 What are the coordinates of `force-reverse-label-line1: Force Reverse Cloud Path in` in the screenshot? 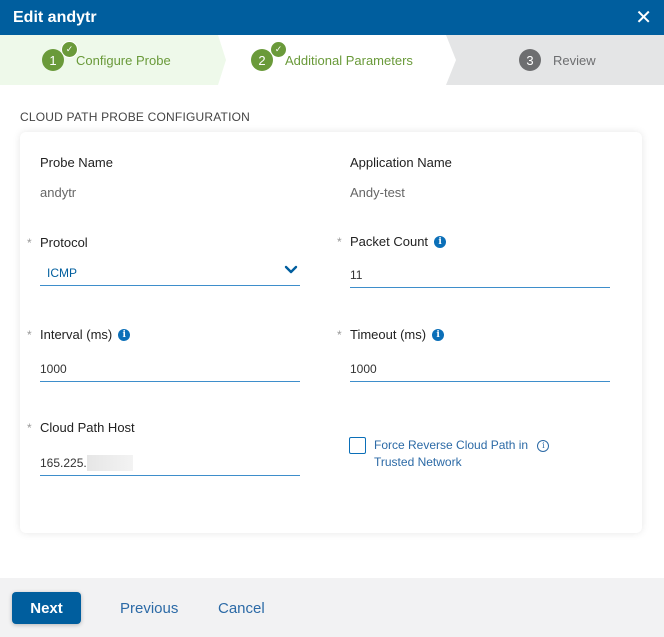 It's located at (451, 445).